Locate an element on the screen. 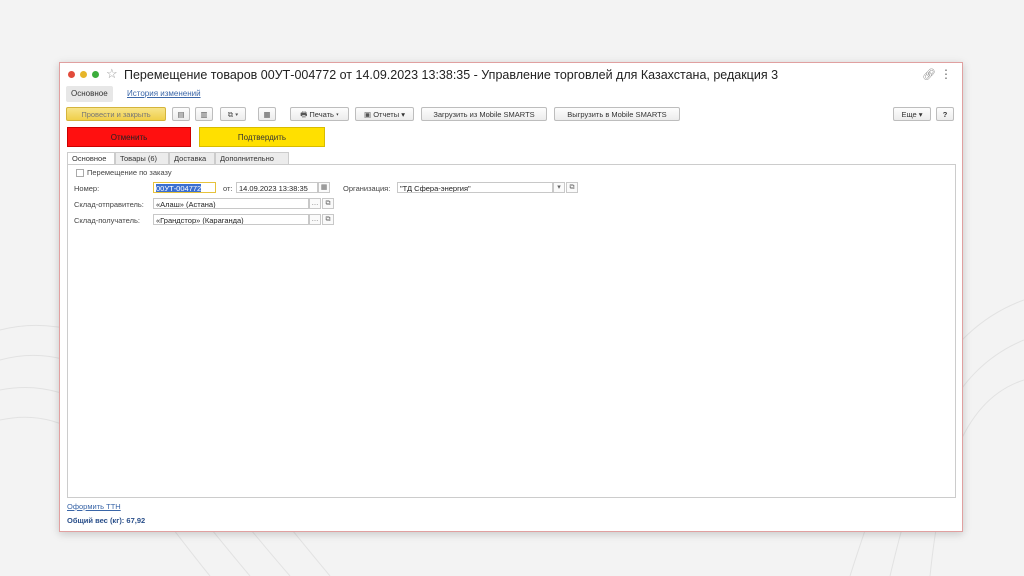  calendar-icon: ▦ is located at coordinates (324, 187).